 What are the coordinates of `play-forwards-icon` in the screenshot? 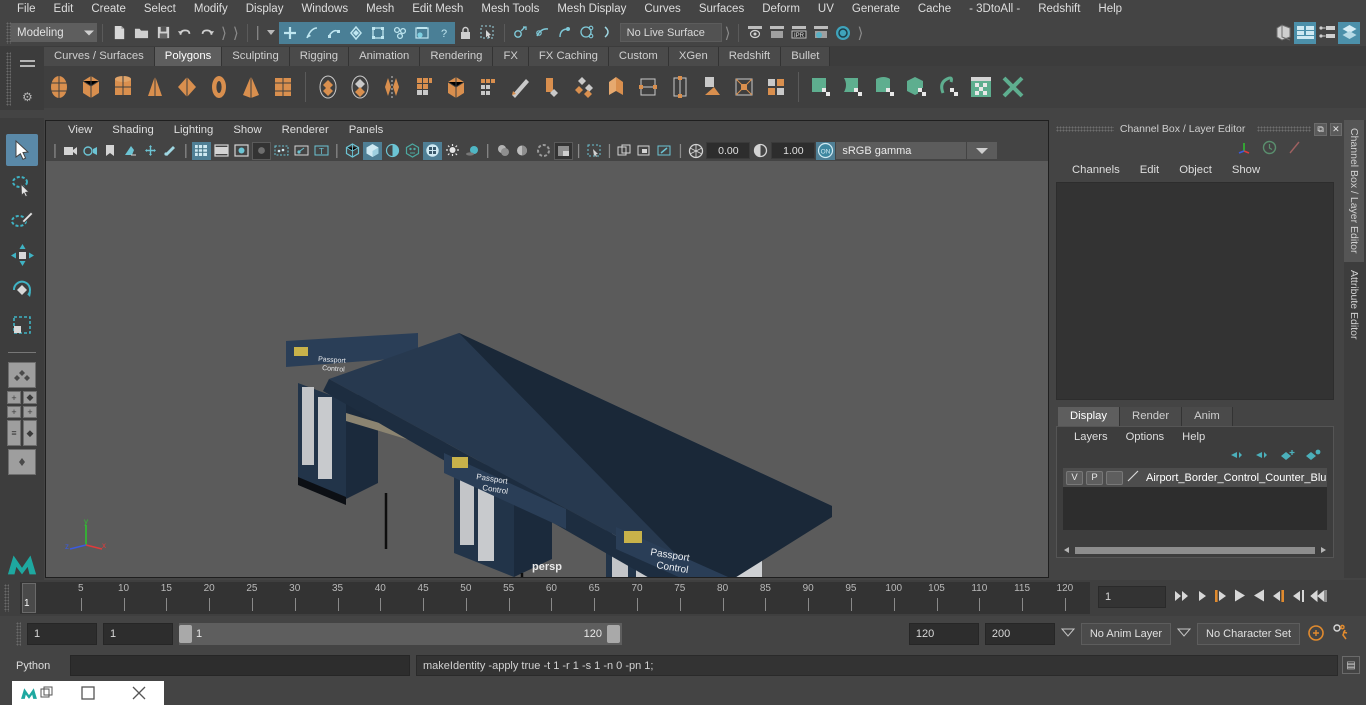 It's located at (1259, 597).